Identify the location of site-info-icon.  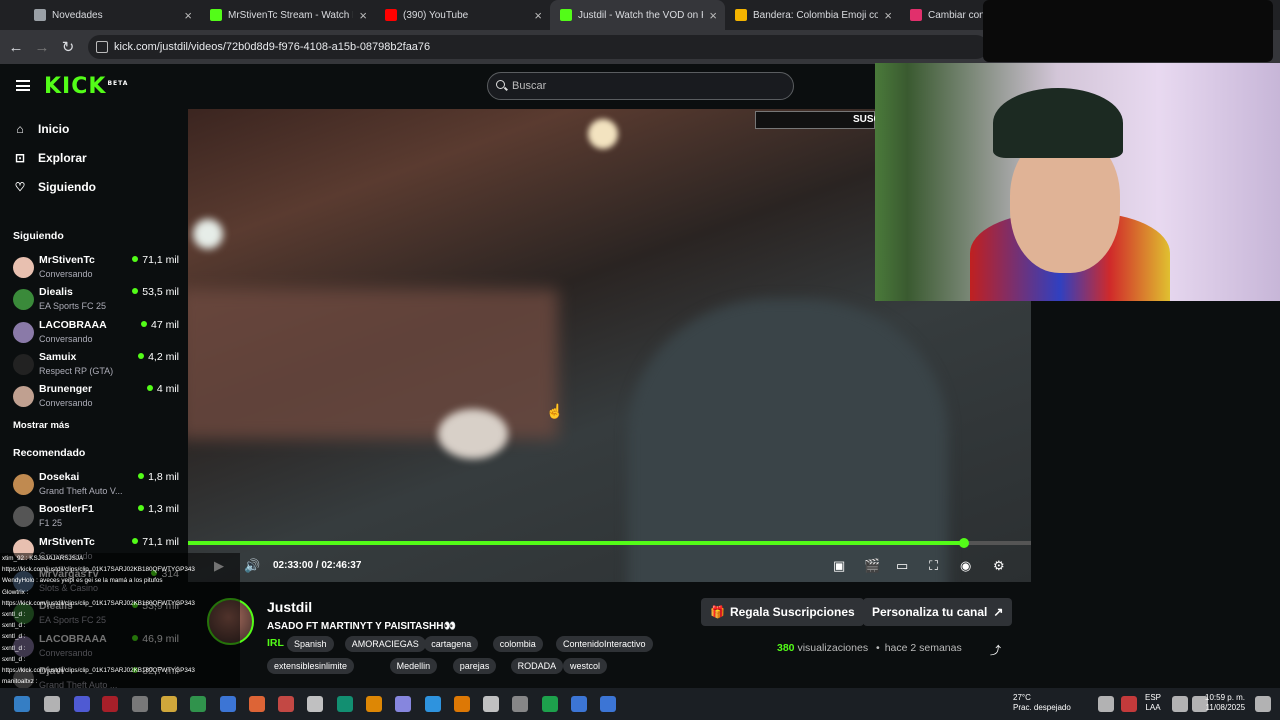
(102, 47).